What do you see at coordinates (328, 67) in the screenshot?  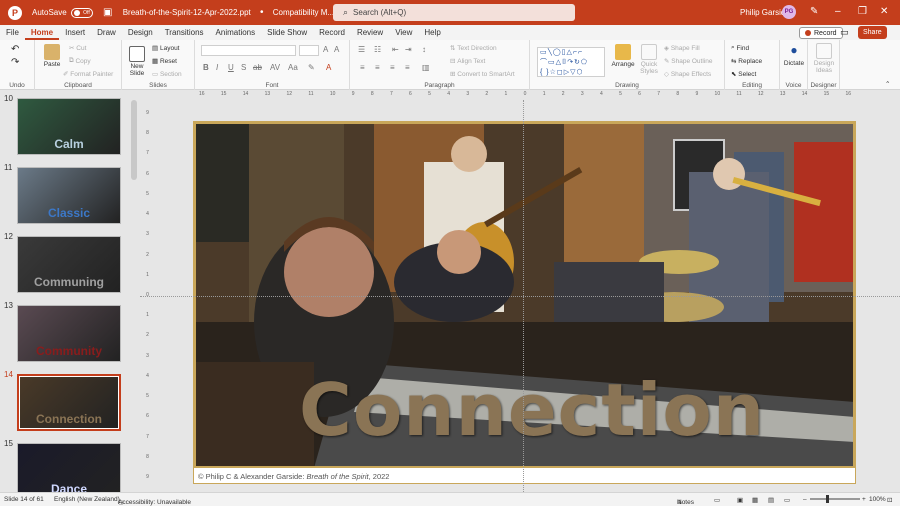 I see `font-color-icon: A` at bounding box center [328, 67].